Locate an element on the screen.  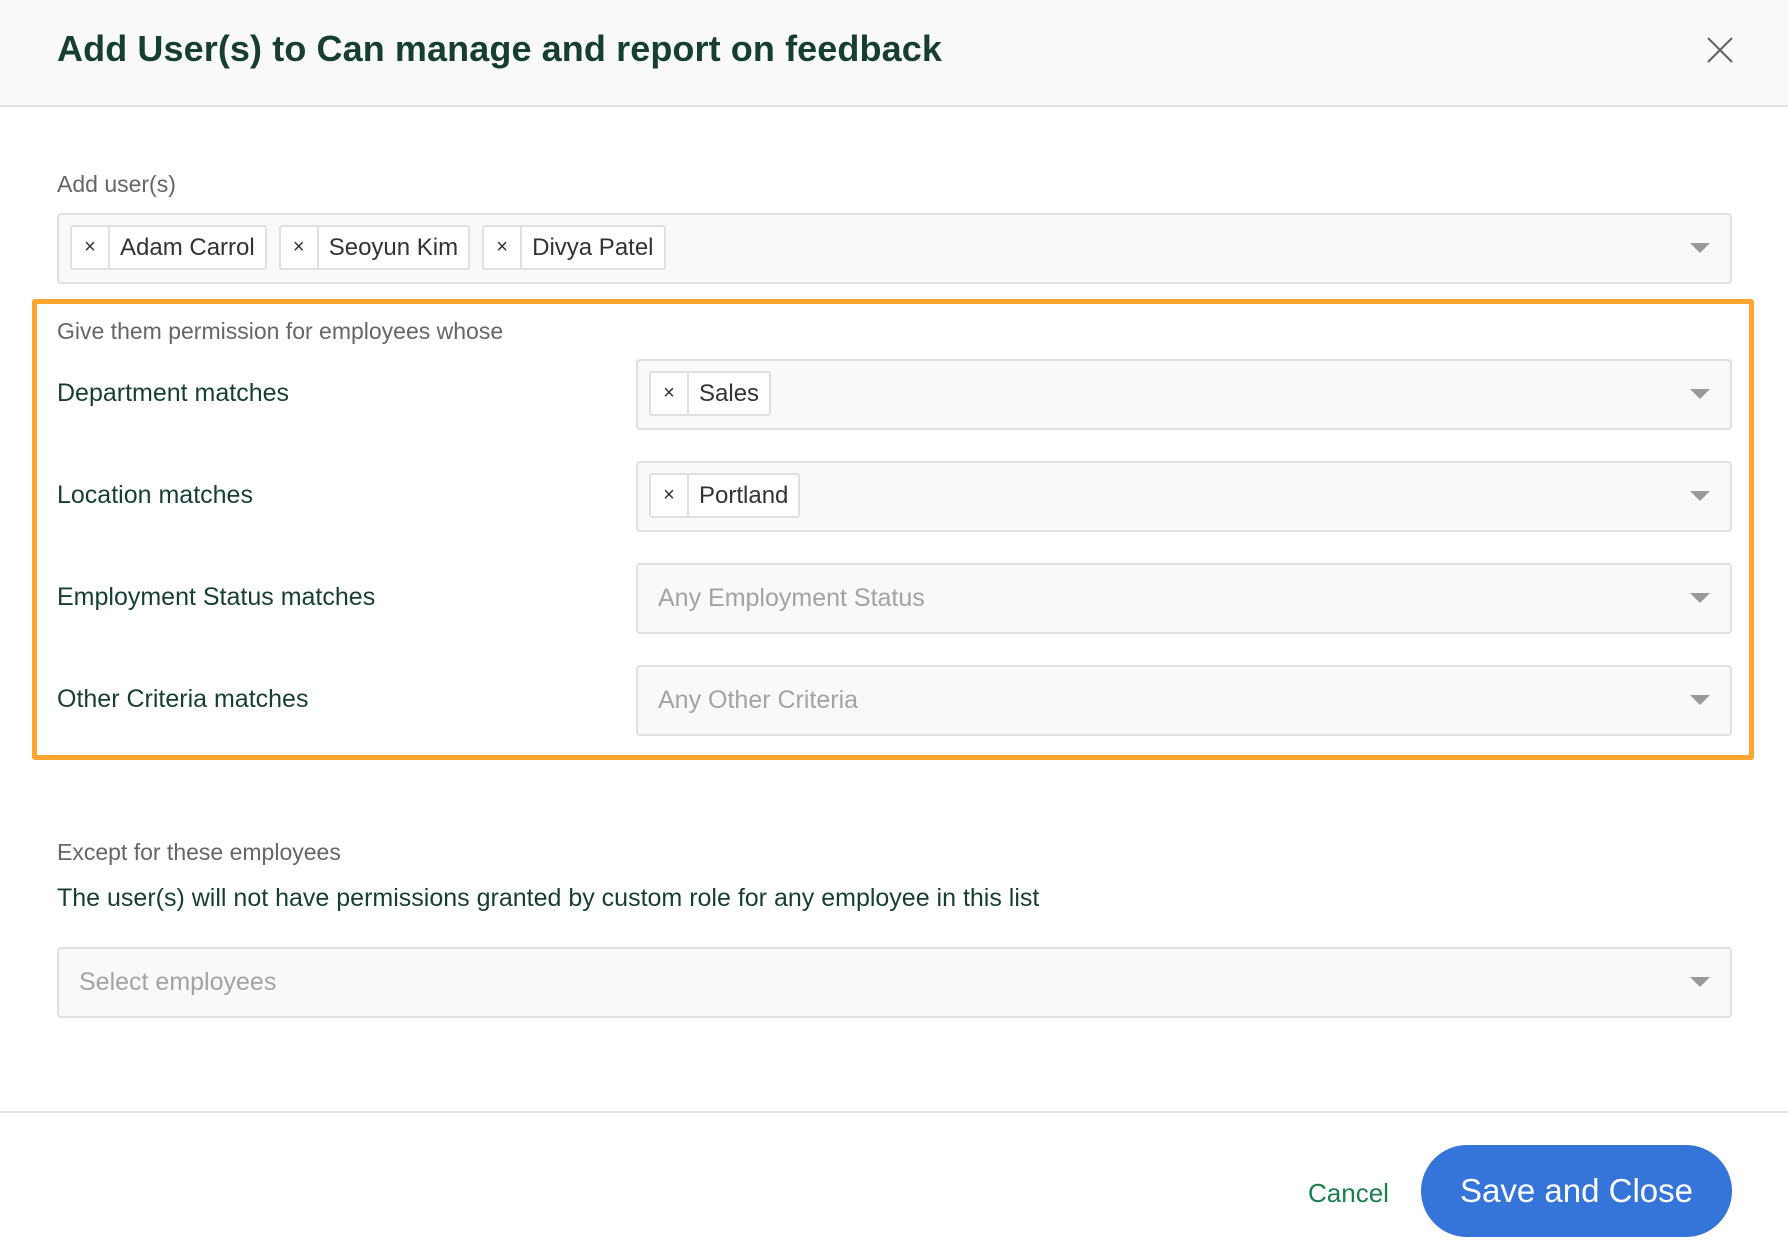
exceptions-label: Except for these employees is located at coordinates (199, 852).